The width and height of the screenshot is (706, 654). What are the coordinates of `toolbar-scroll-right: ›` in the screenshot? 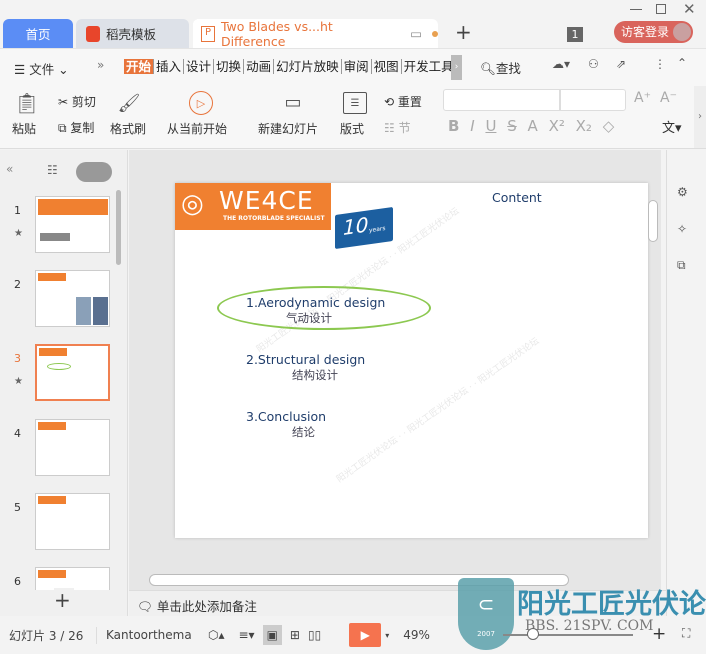 It's located at (700, 117).